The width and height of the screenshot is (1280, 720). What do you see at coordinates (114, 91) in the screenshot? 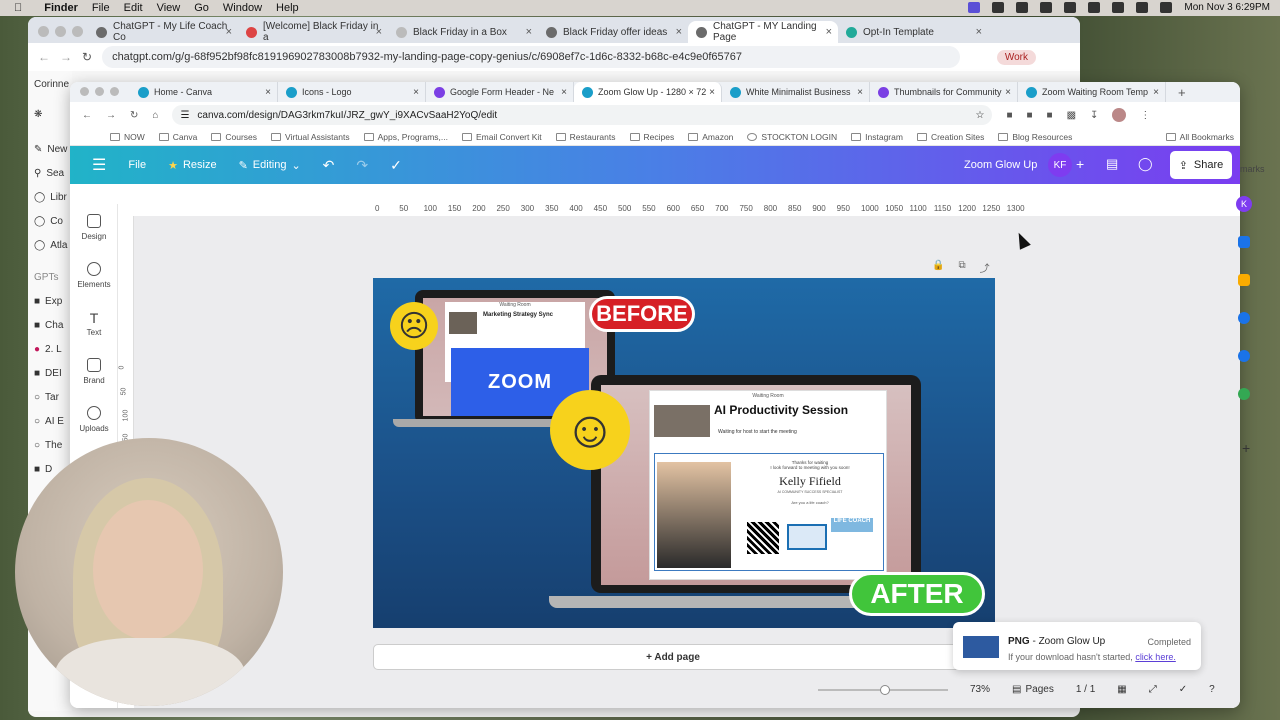
I see `zoom-dot` at bounding box center [114, 91].